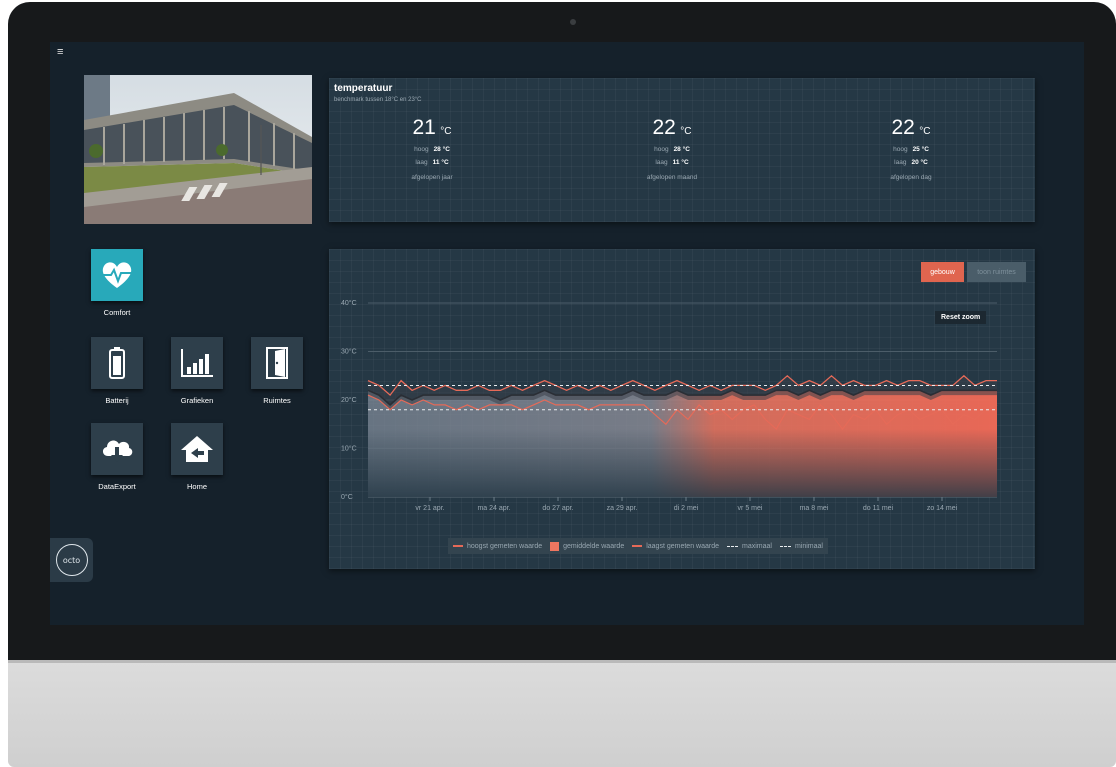 The image size is (1116, 767). I want to click on low-value: 20, so click(915, 162).